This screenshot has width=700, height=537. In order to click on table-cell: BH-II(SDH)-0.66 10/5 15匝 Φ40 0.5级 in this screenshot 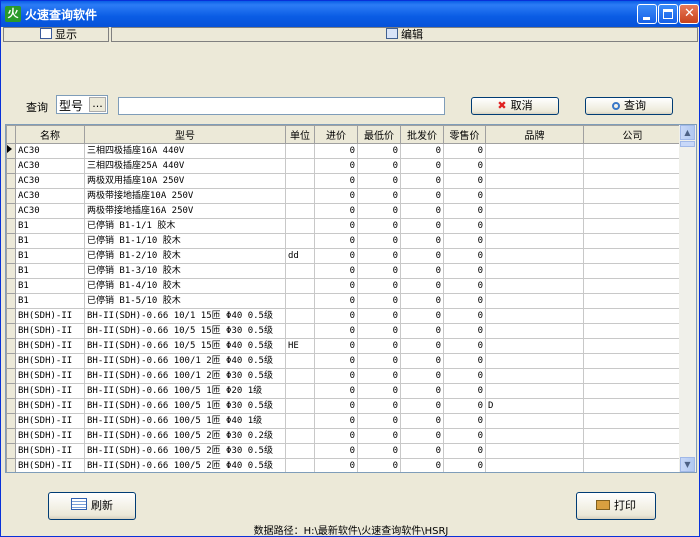, I will do `click(185, 346)`.